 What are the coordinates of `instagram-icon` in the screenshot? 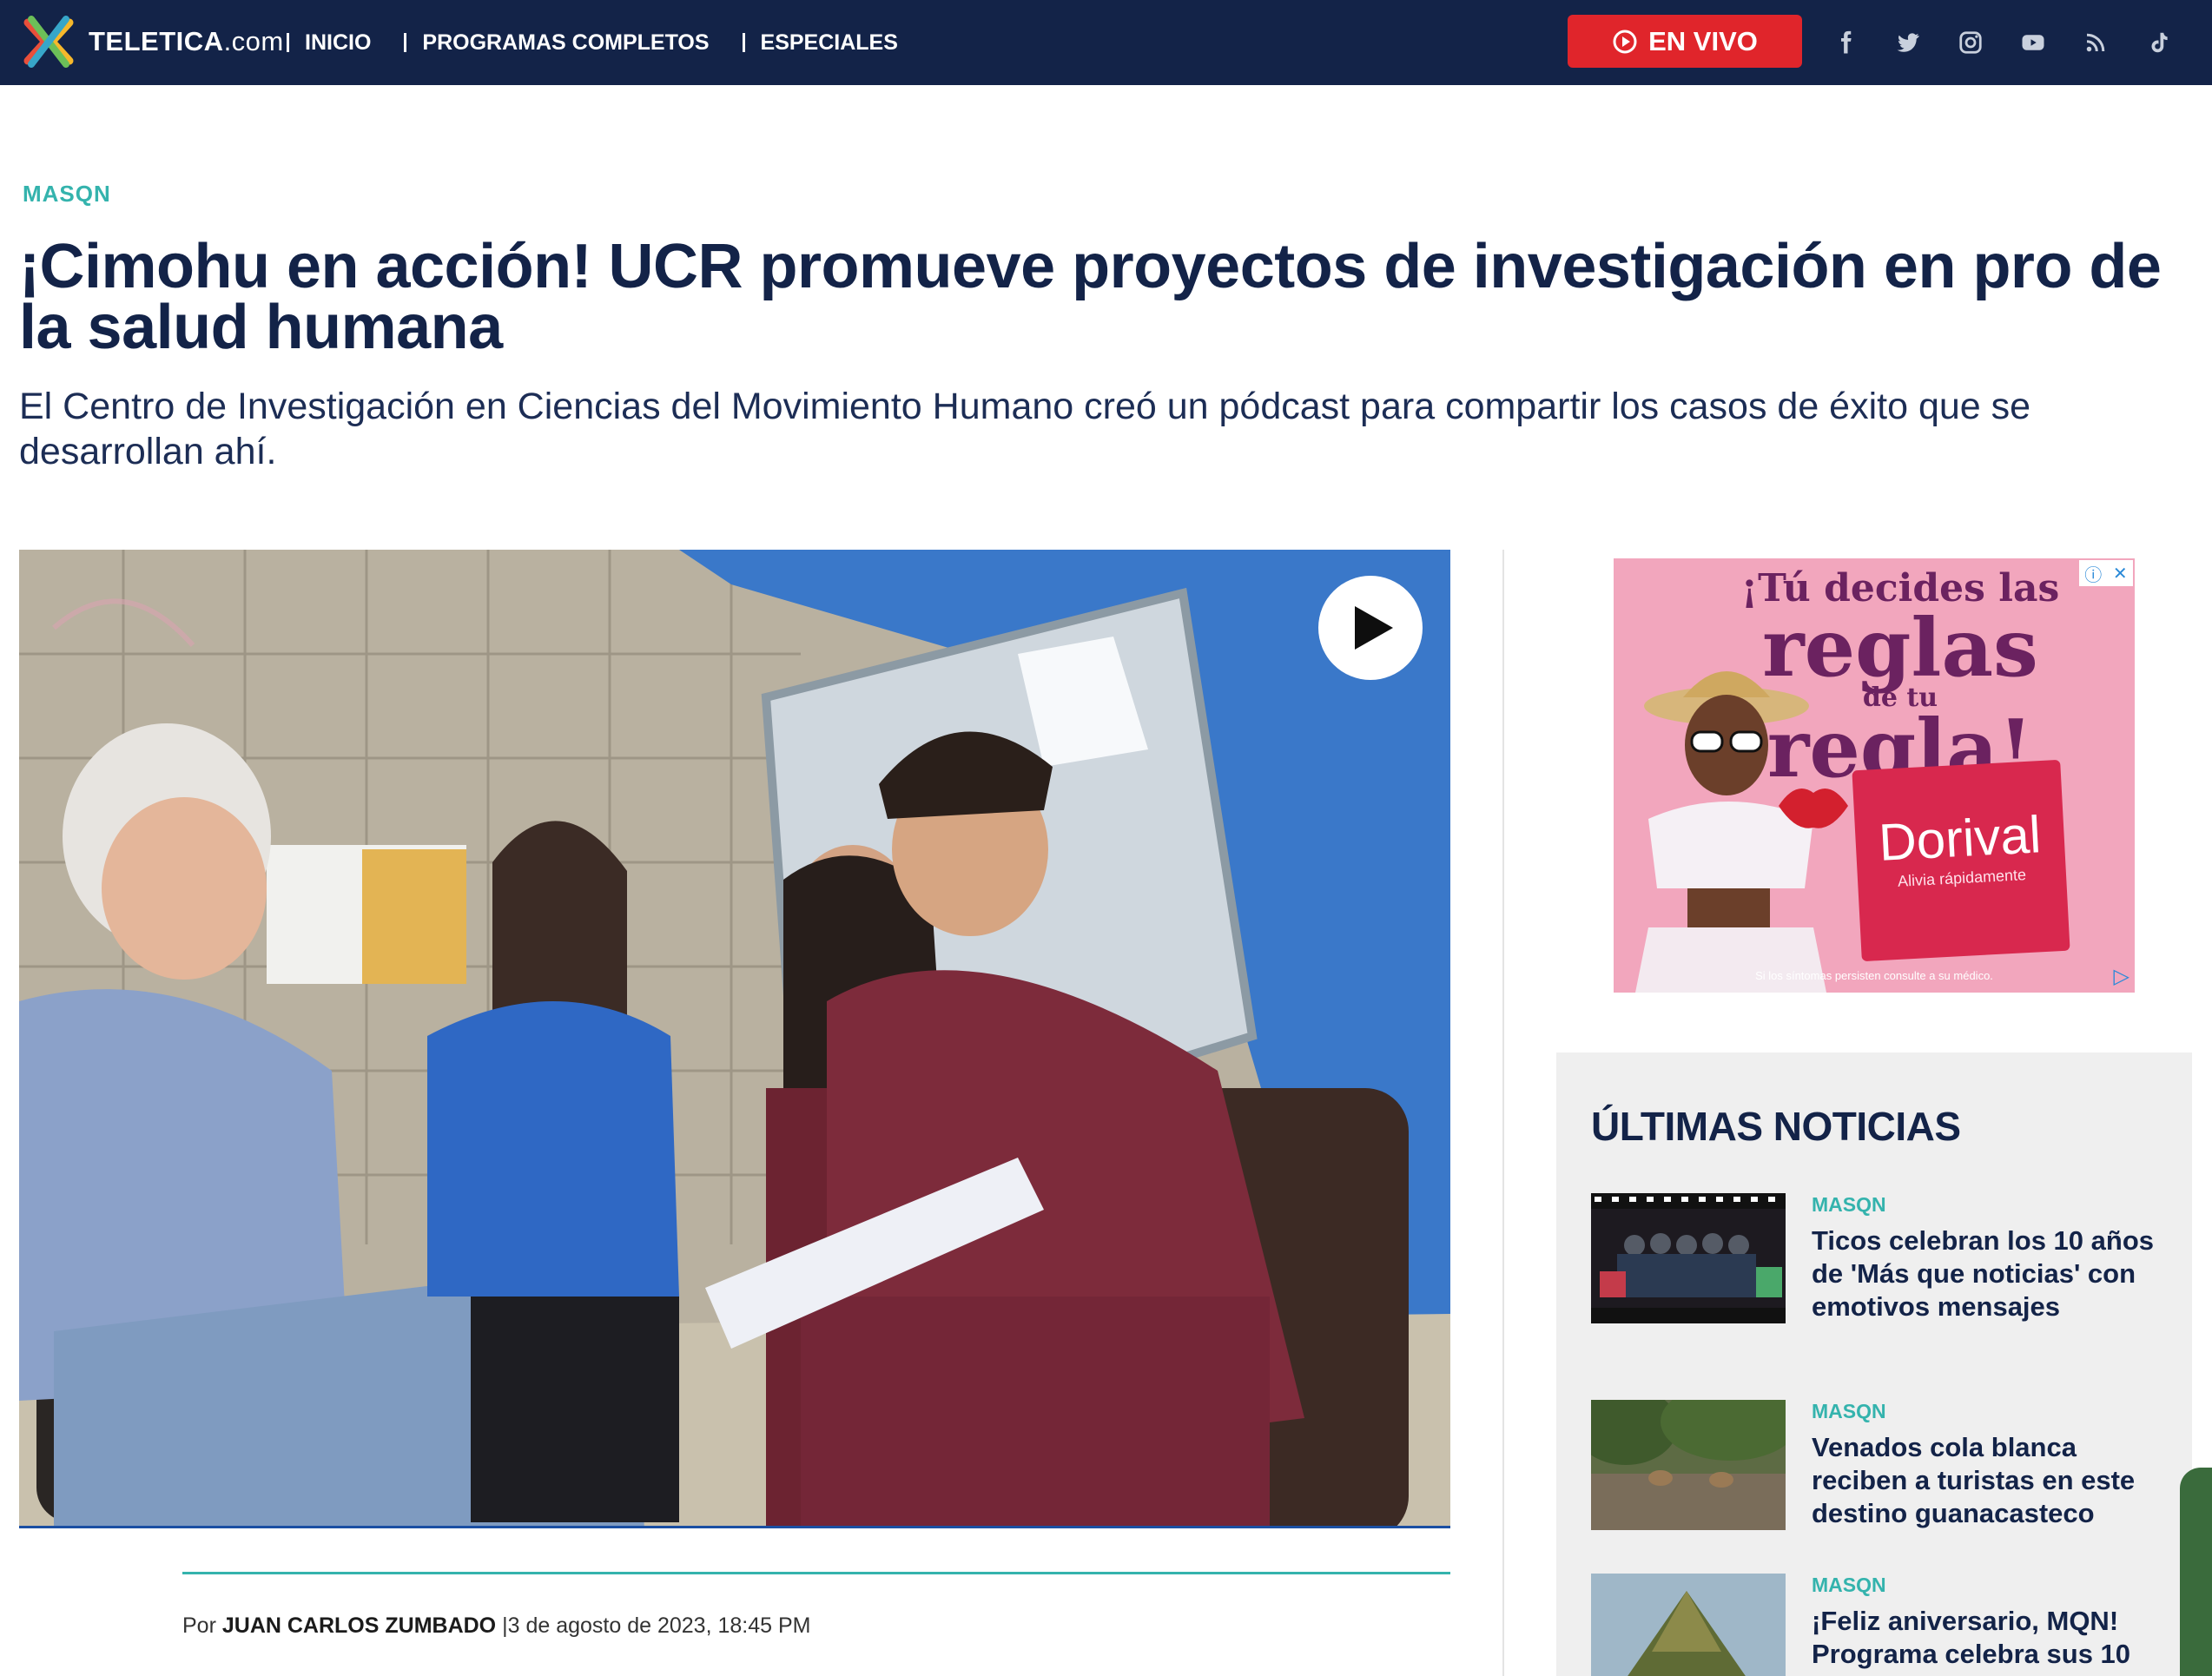 It's located at (1971, 42).